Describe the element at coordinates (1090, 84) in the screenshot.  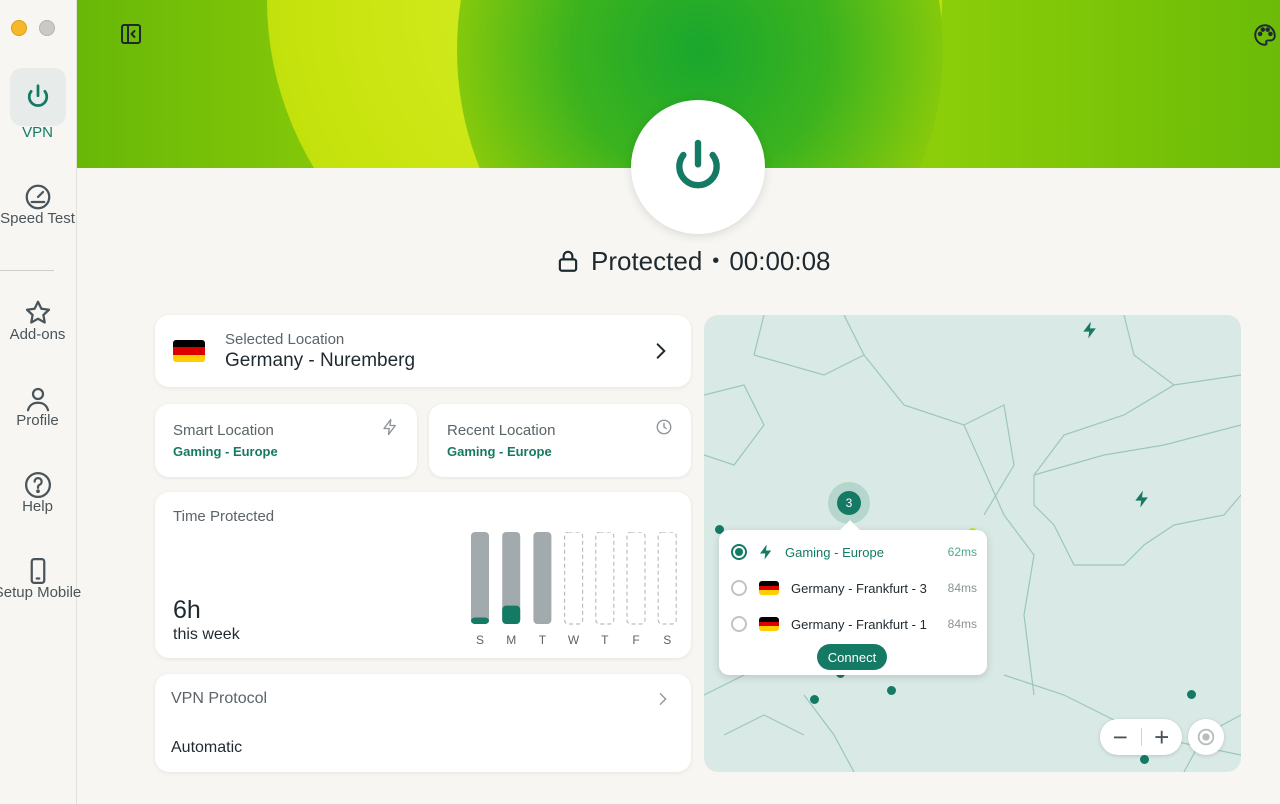
I see `hero-bg-right` at that location.